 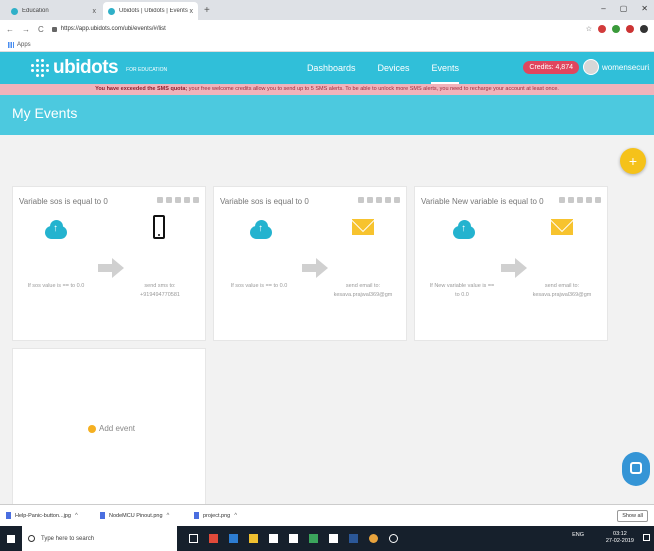 What do you see at coordinates (619, 541) in the screenshot?
I see `clock-date: 27-02-2019` at bounding box center [619, 541].